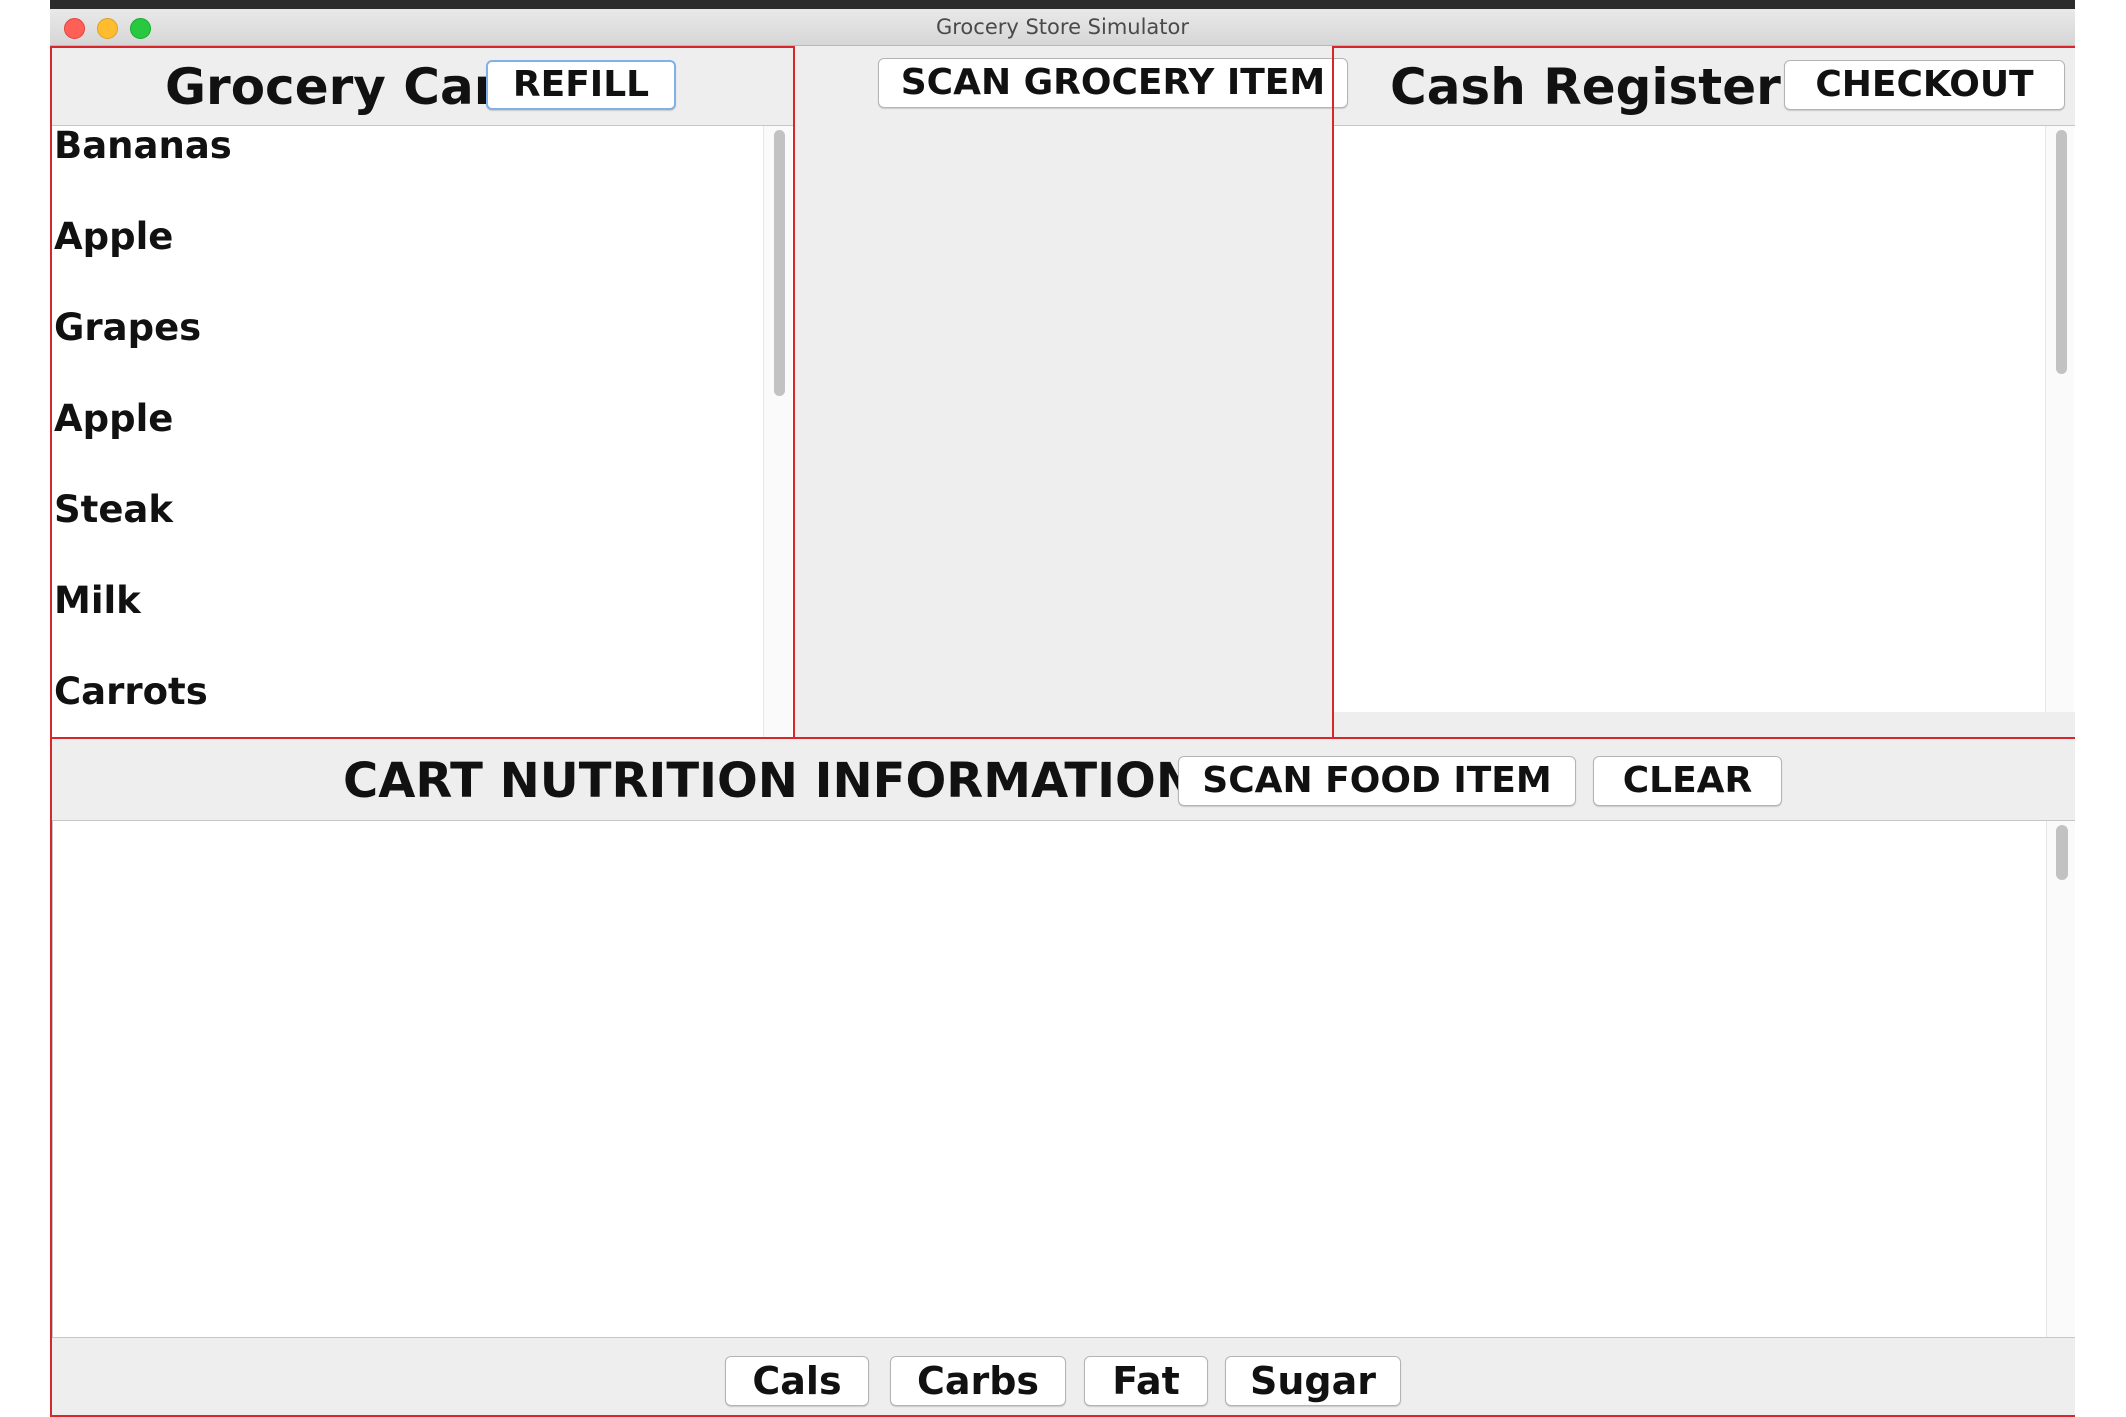 Image resolution: width=2126 pixels, height=1417 pixels. I want to click on grocery-cart-header: Grocery Cart REFILL, so click(422, 86).